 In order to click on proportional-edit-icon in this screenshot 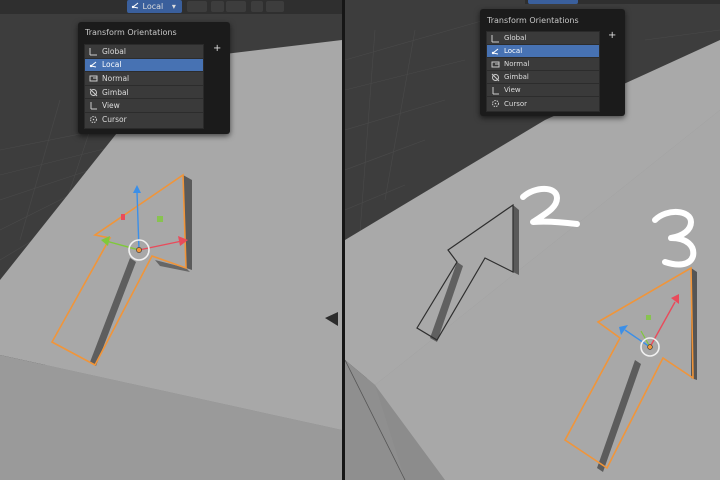, I will do `click(257, 6)`.